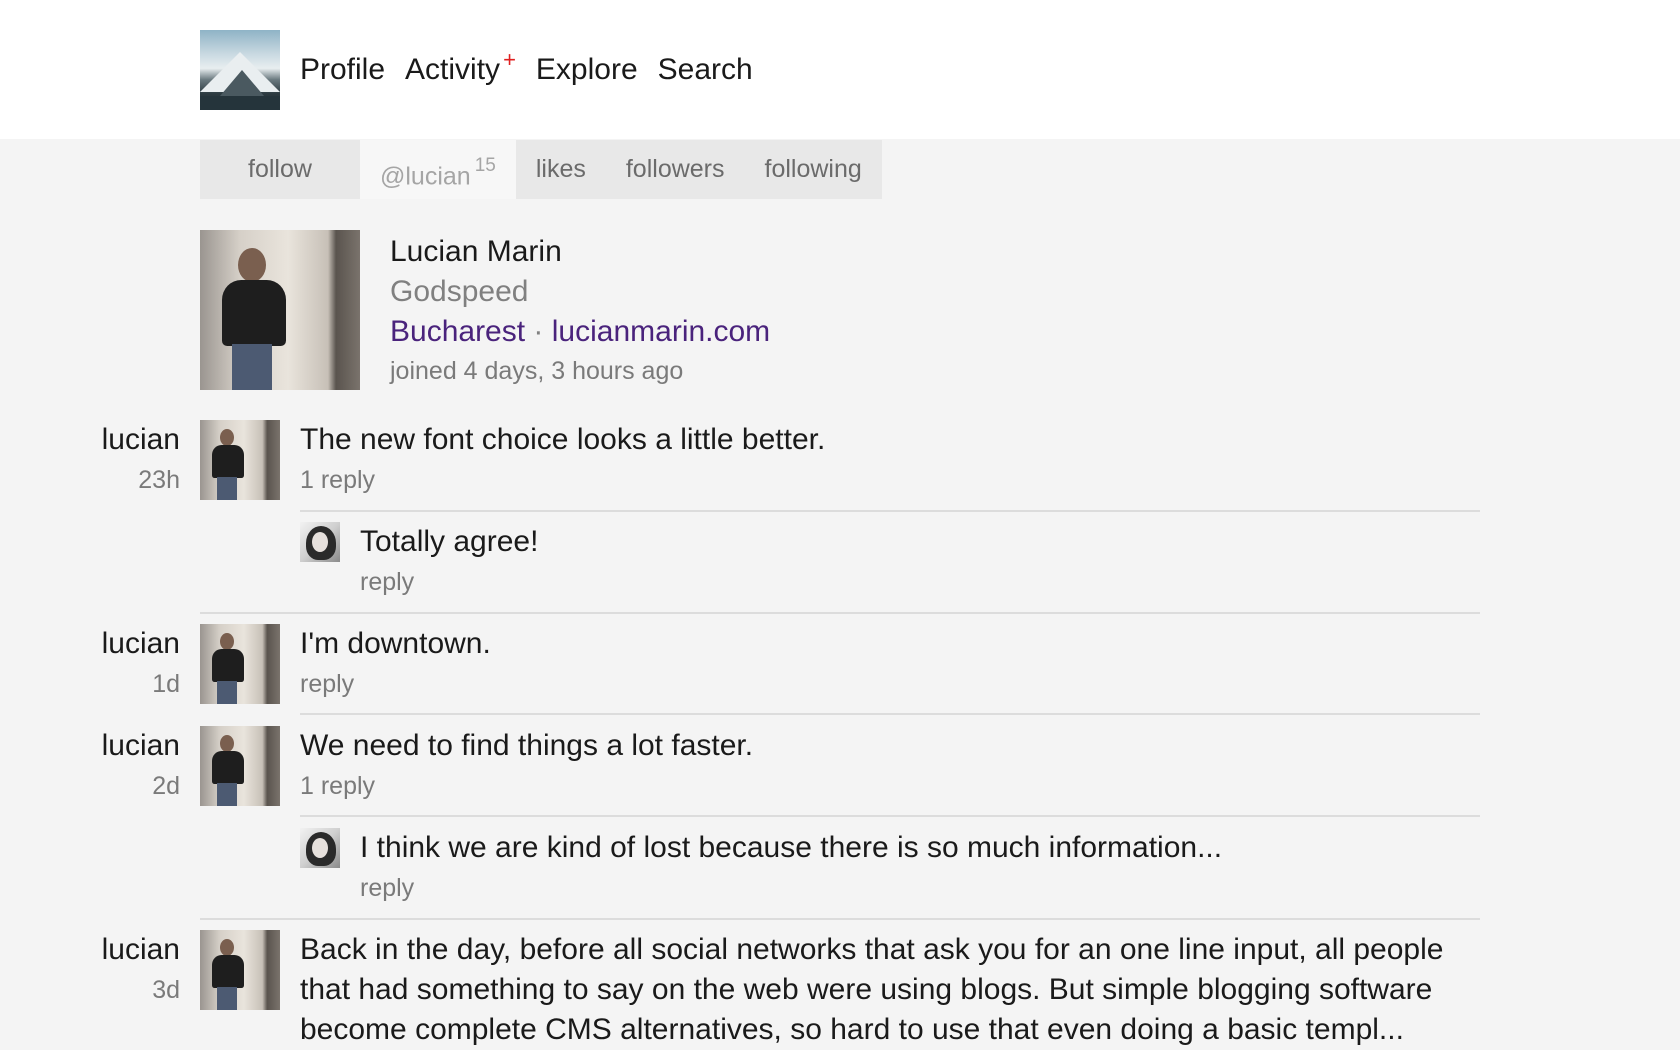 This screenshot has width=1680, height=1050. Describe the element at coordinates (141, 786) in the screenshot. I see `post-time: 2d` at that location.